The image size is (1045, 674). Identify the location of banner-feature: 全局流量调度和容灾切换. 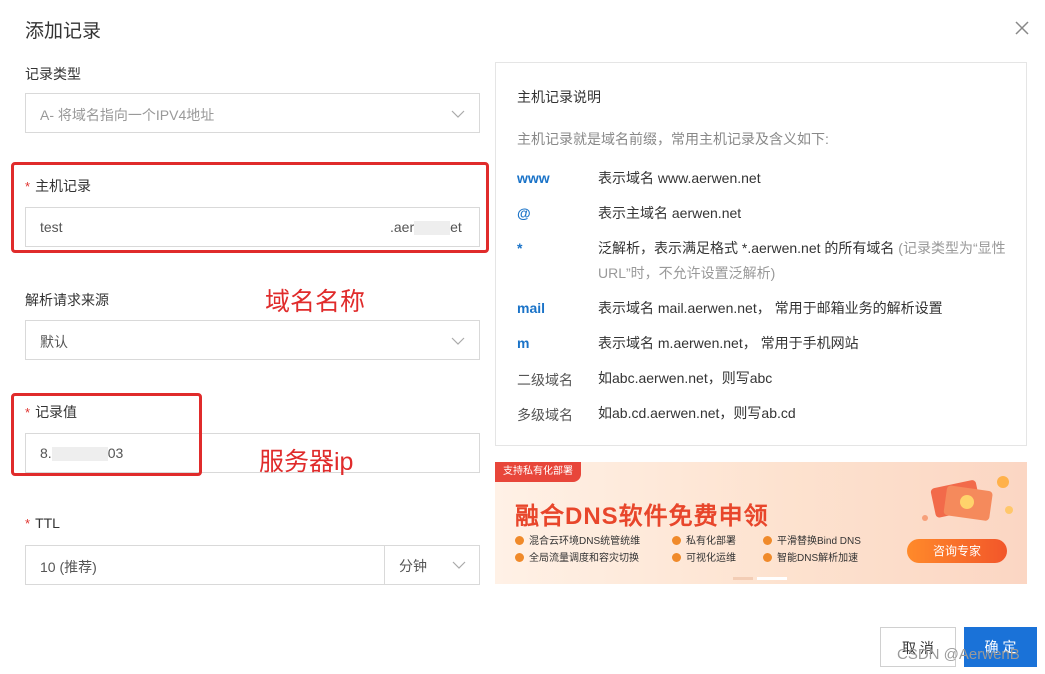
(577, 556).